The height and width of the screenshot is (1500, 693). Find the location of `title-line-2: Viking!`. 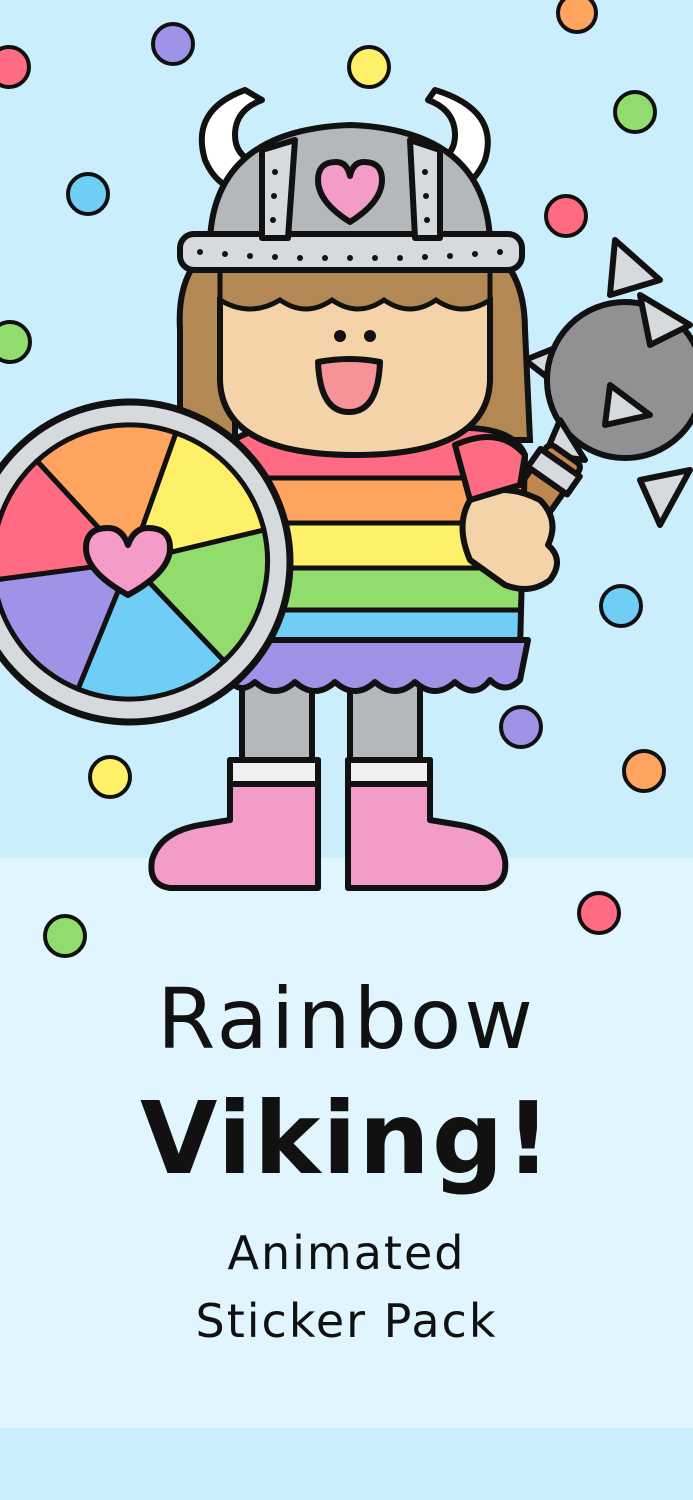

title-line-2: Viking! is located at coordinates (346, 1138).